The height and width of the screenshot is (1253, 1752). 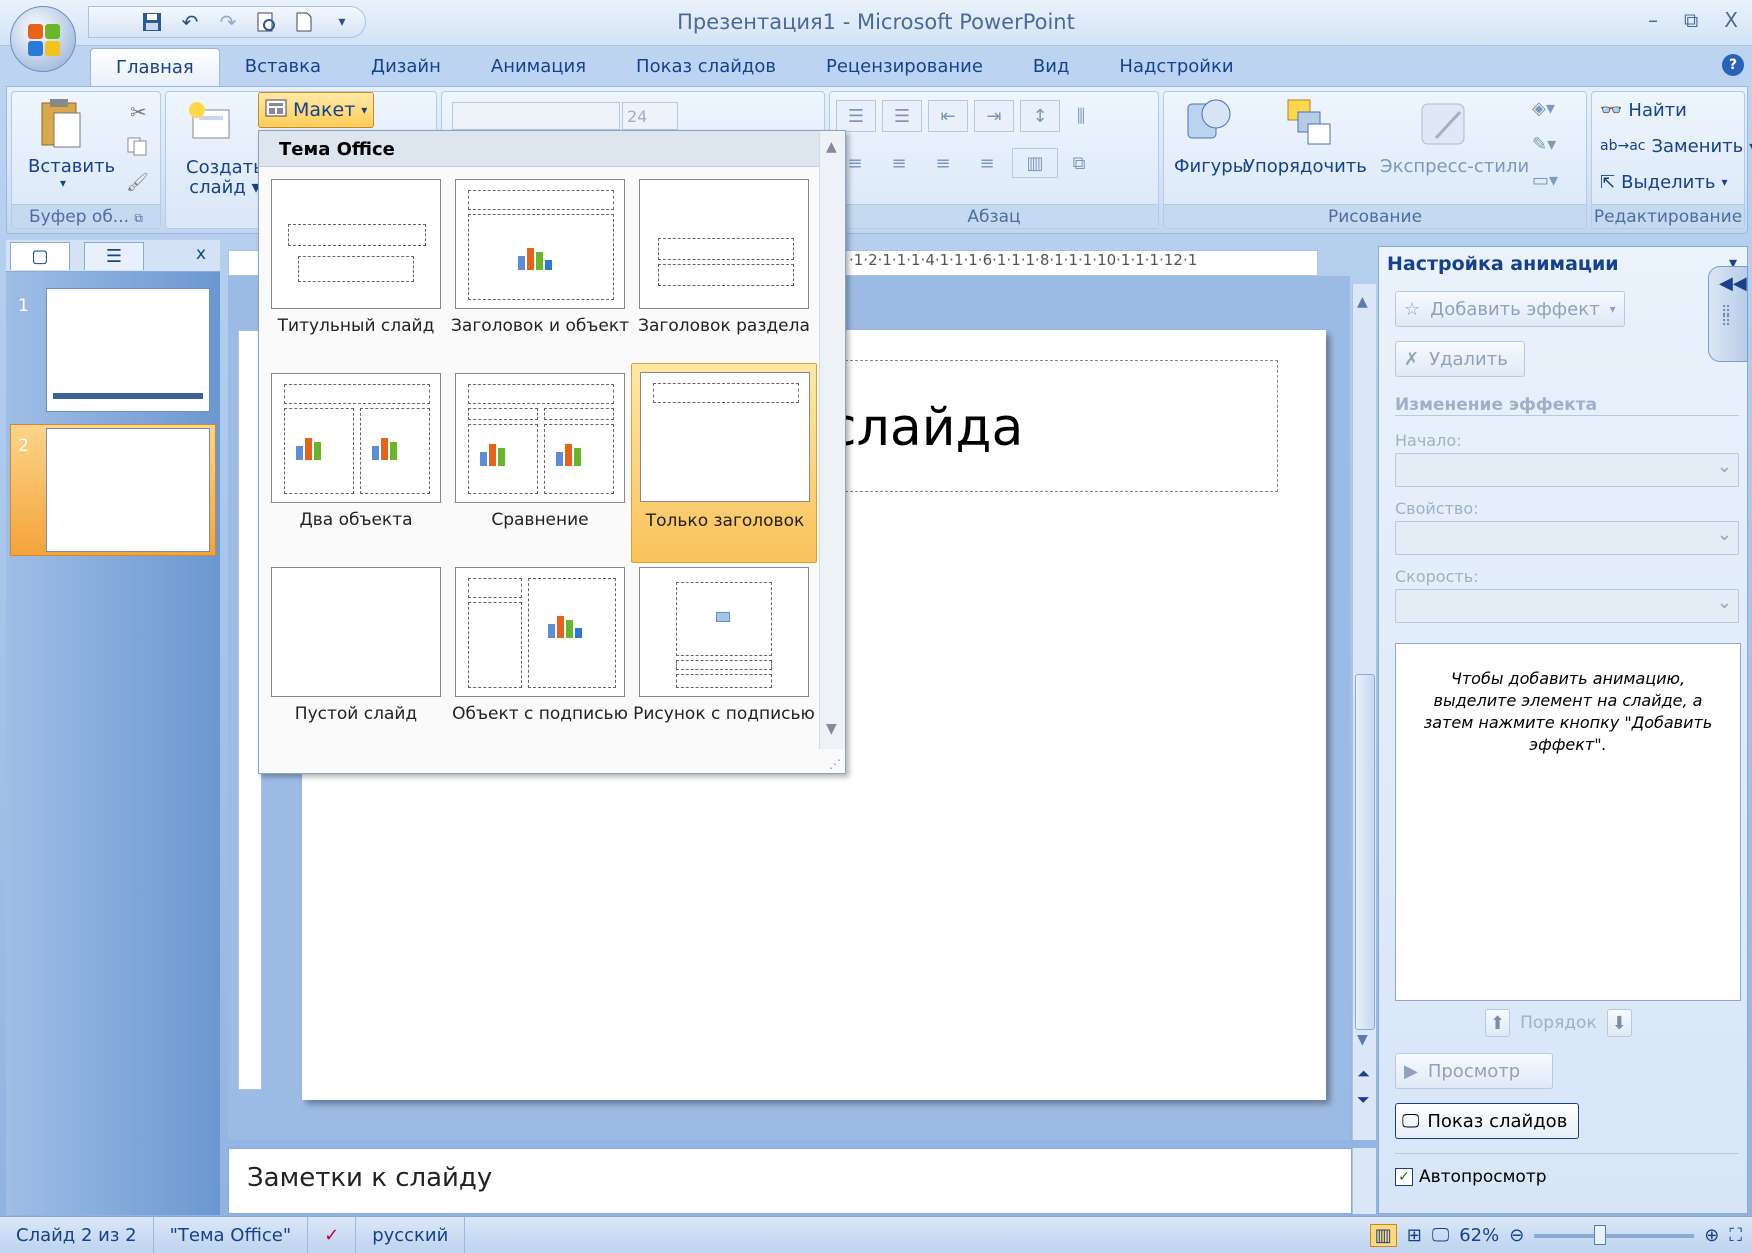 I want to click on tab-addins: Надстройки, so click(x=1176, y=67).